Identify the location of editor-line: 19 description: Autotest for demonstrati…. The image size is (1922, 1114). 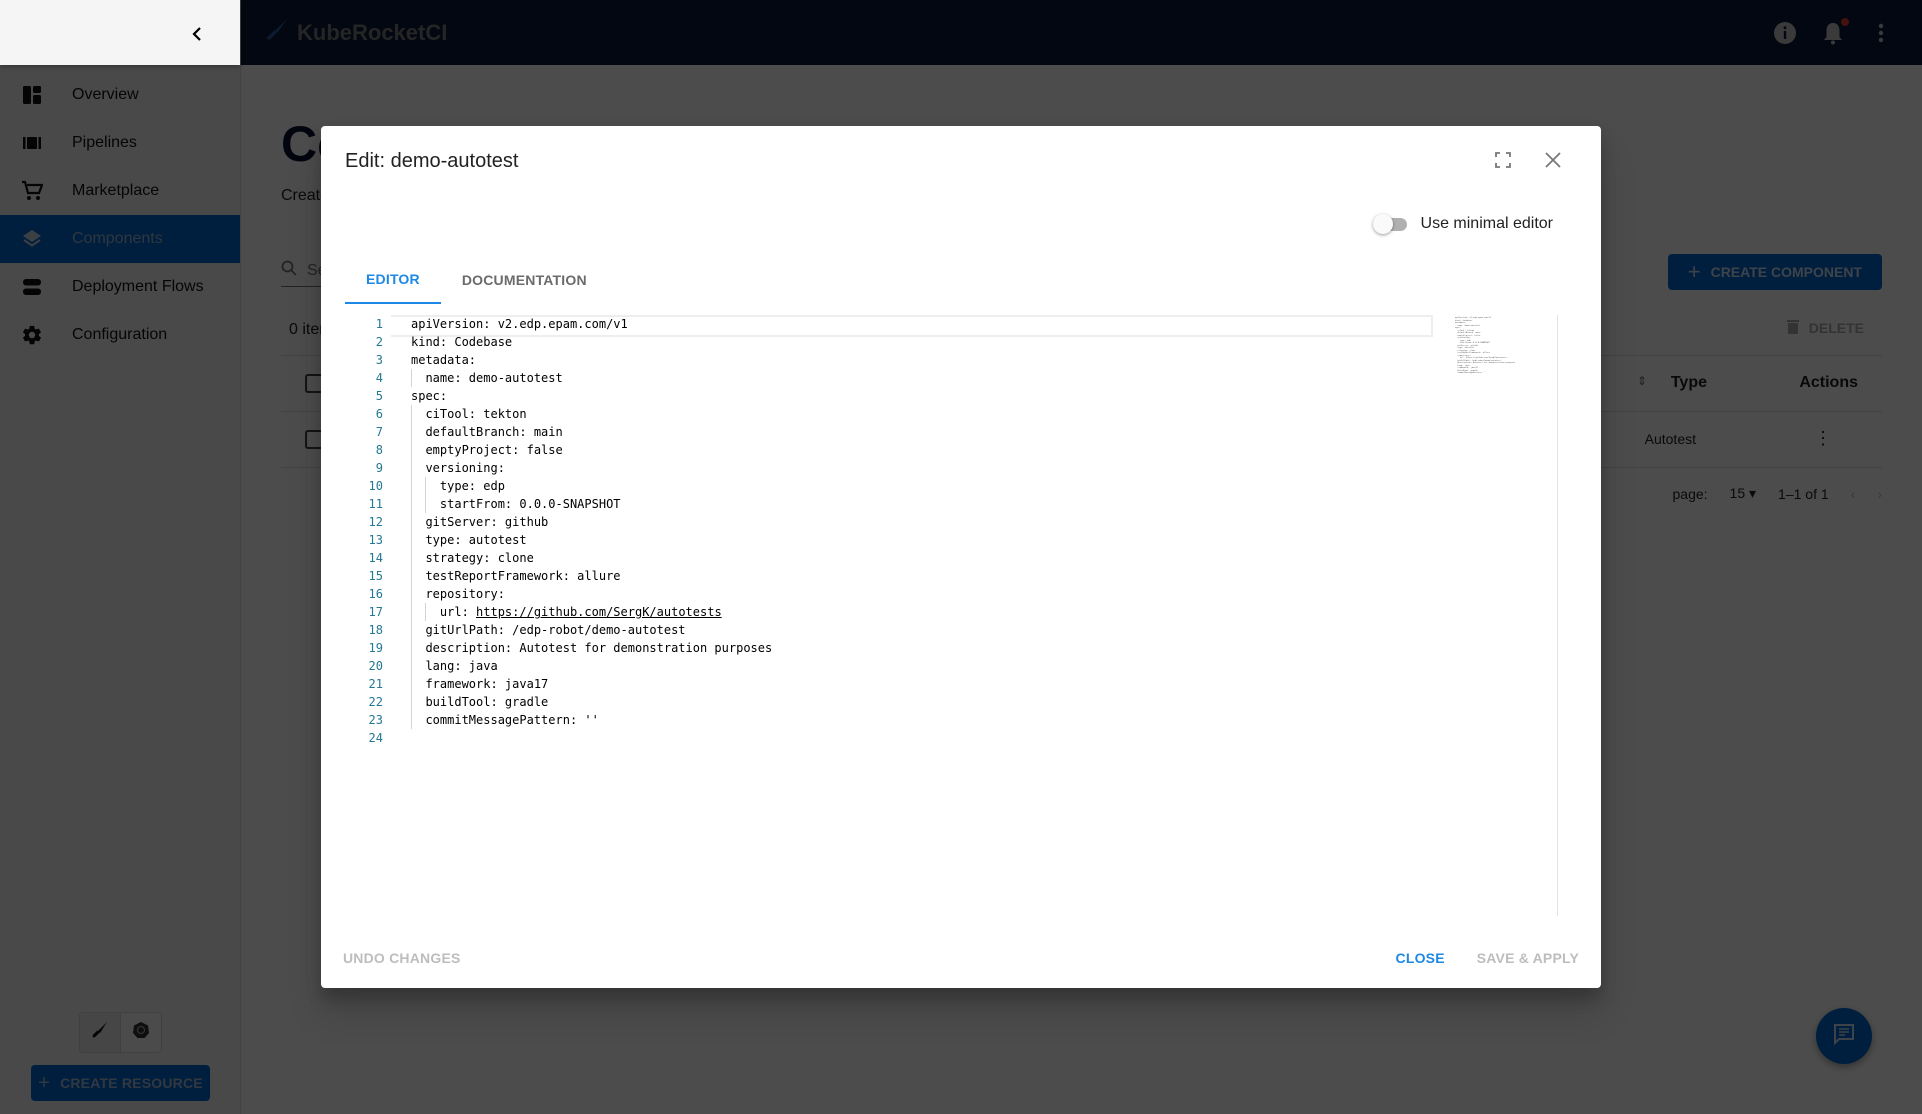
(958, 648).